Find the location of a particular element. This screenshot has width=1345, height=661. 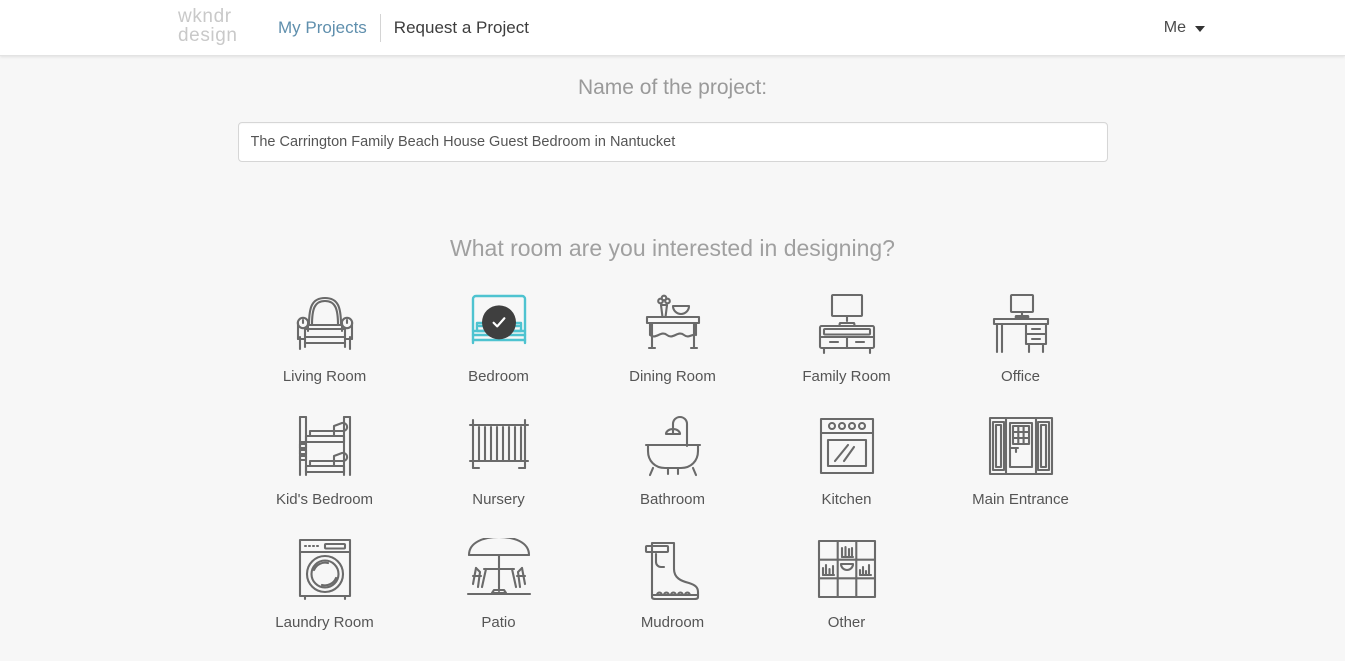

room-option-label: Office is located at coordinates (1020, 376).